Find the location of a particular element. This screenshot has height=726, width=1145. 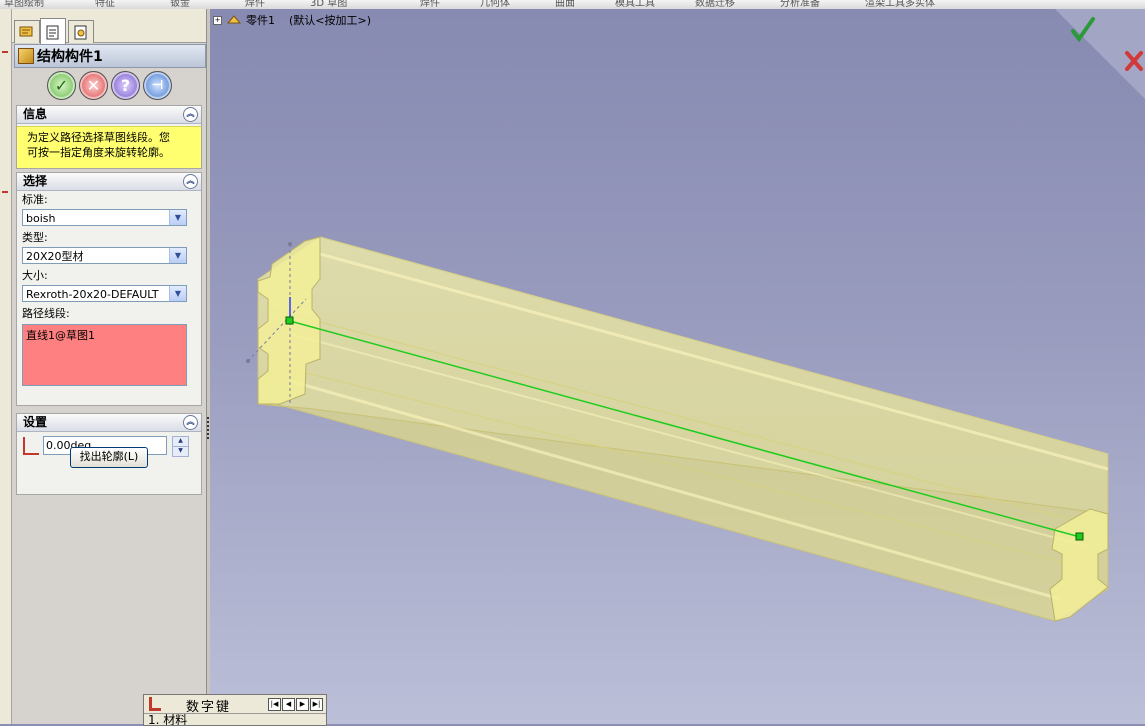

help-icon: ? is located at coordinates (125, 85).